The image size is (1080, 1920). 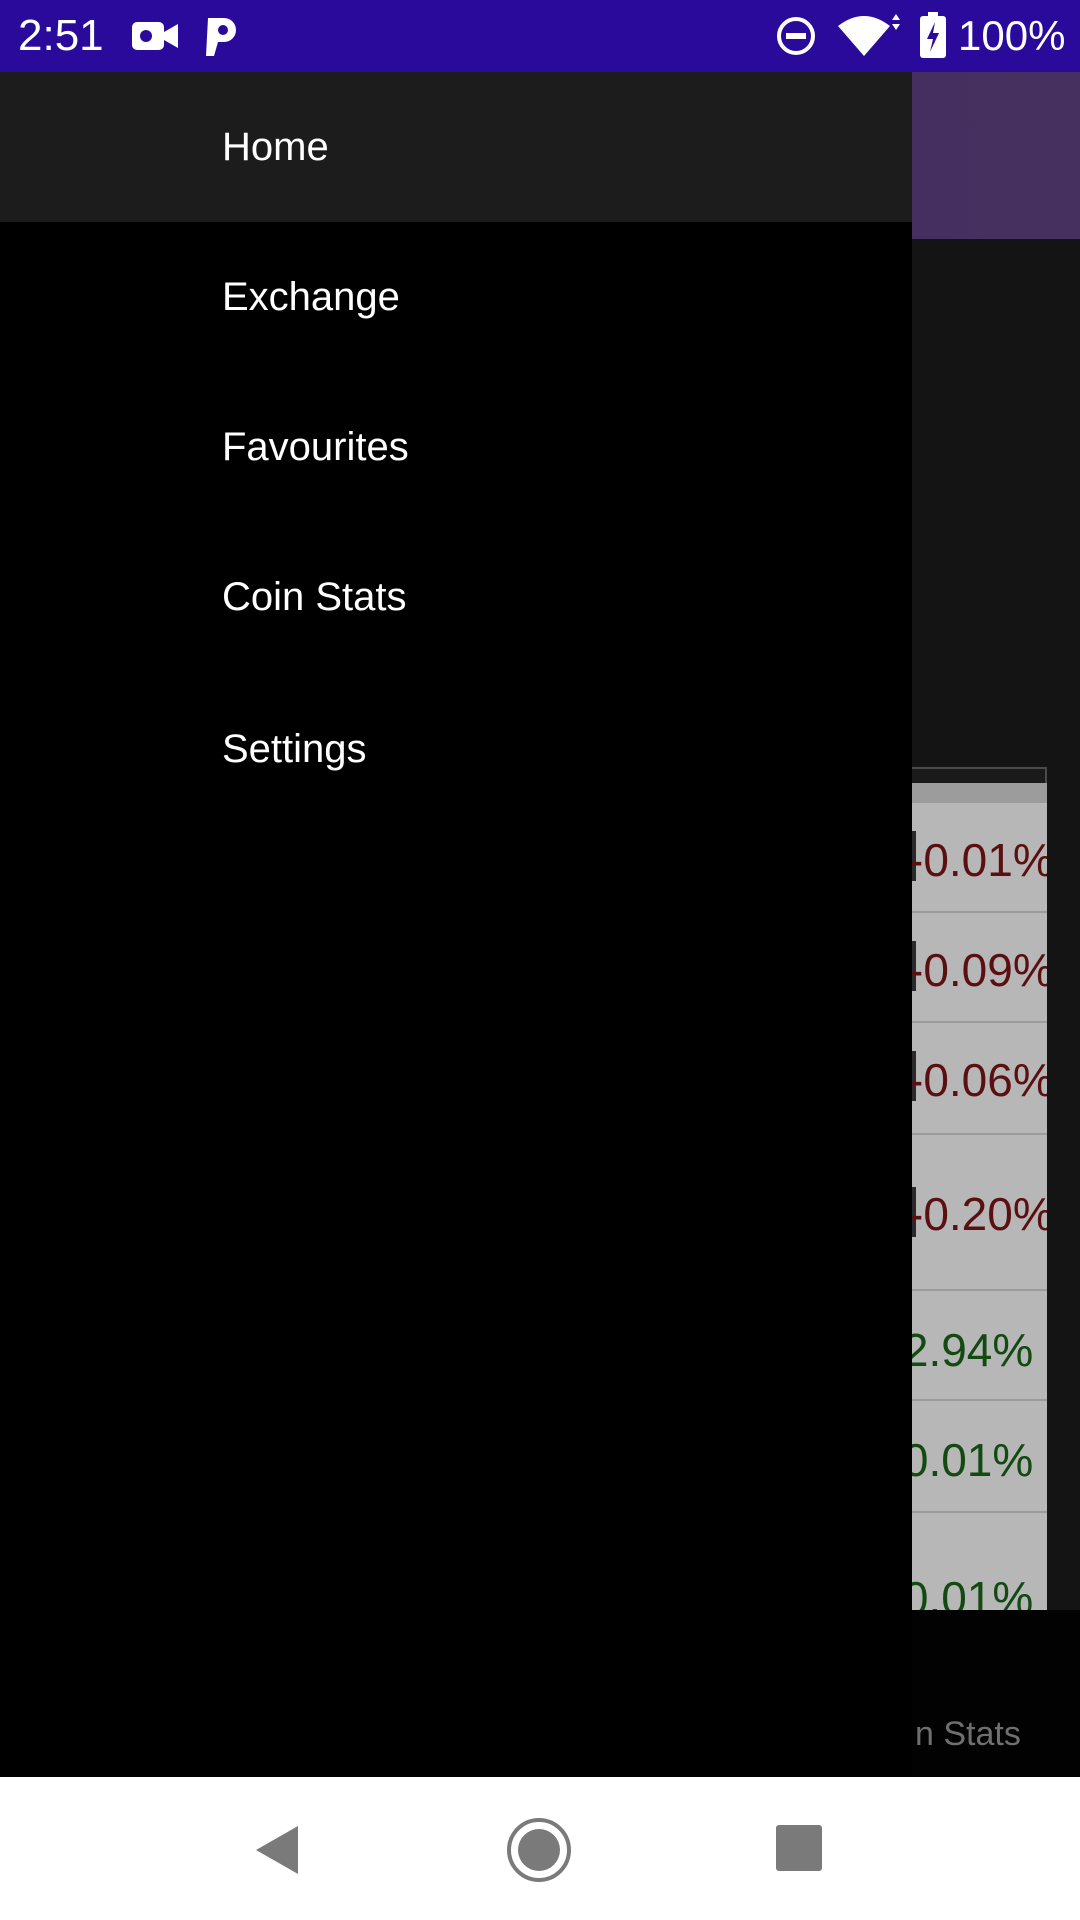 I want to click on background-tab-label: n Stats, so click(x=968, y=1734).